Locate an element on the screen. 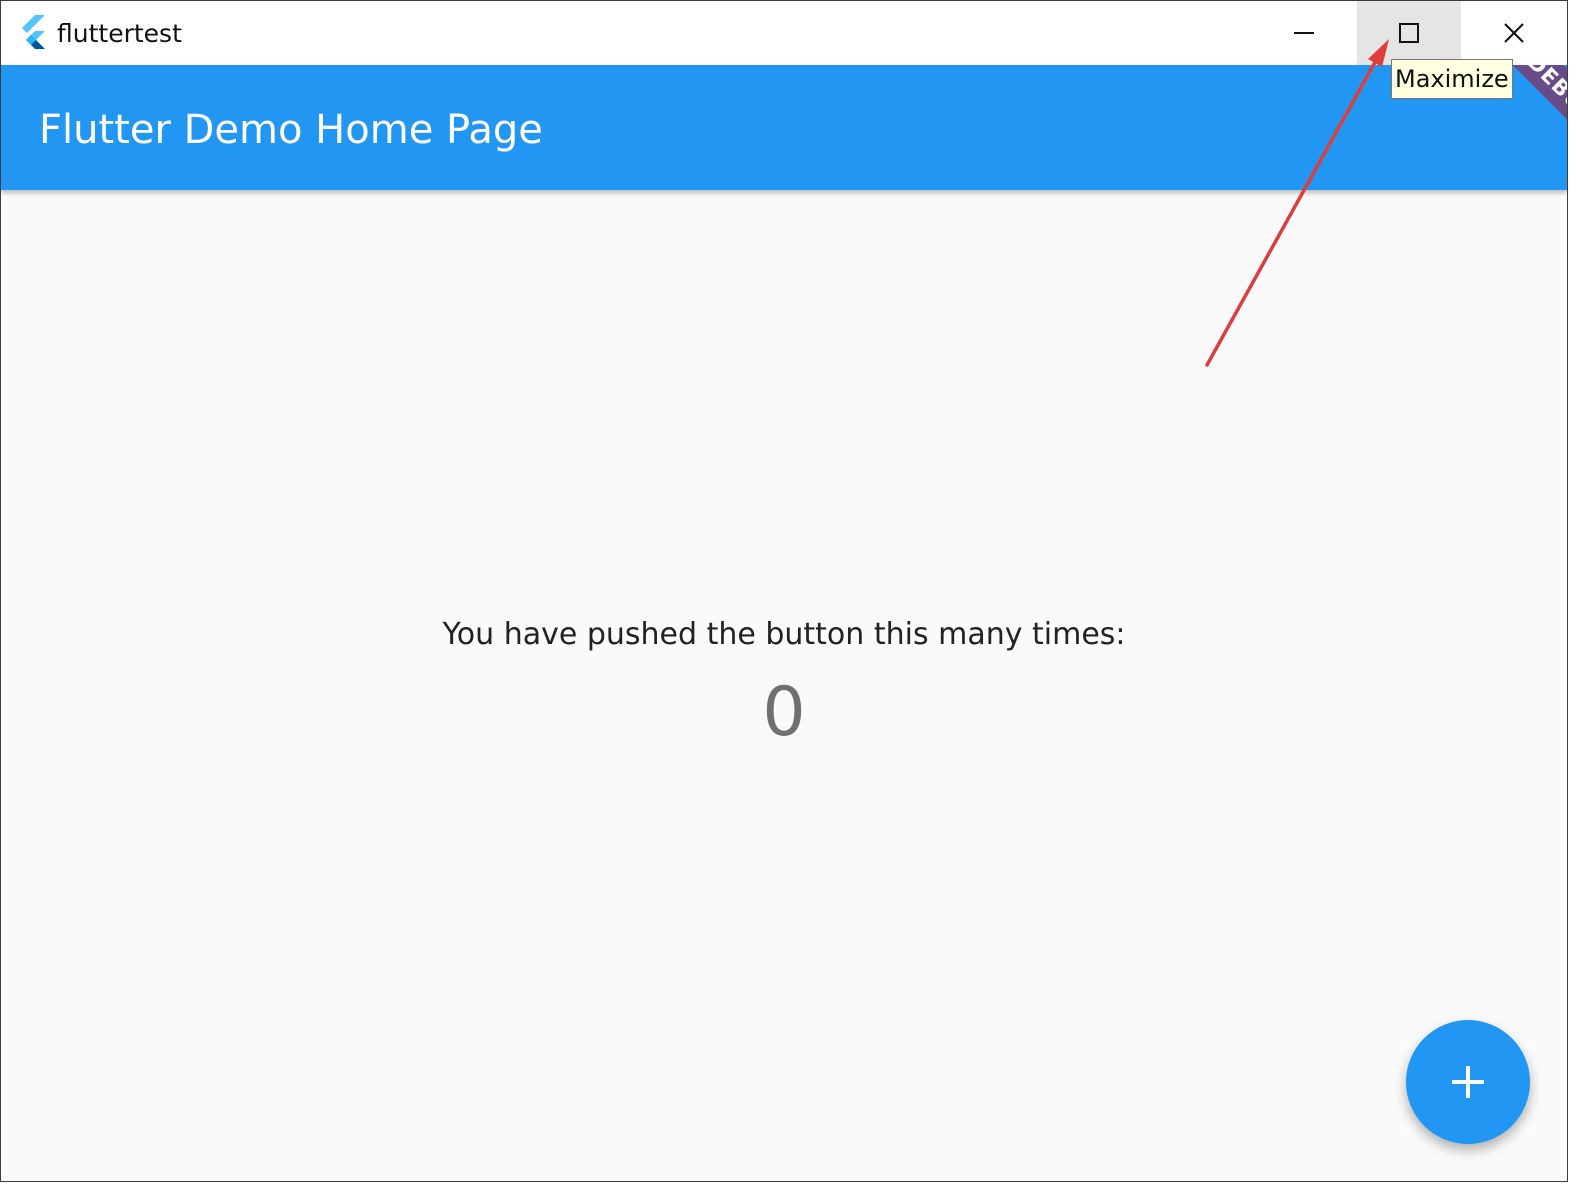  minimize-icon is located at coordinates (1304, 33).